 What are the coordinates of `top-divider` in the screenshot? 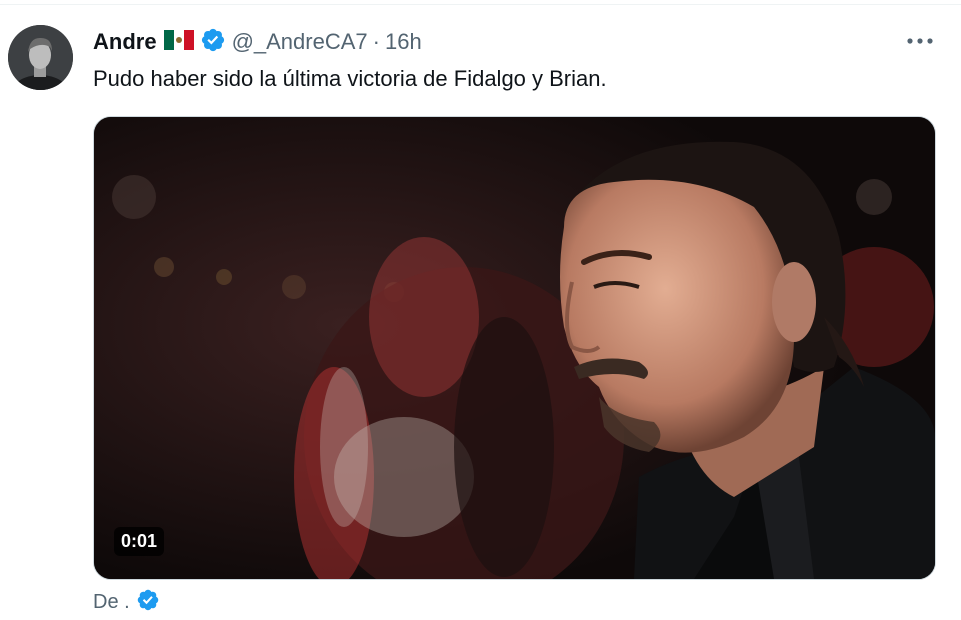 It's located at (480, 4).